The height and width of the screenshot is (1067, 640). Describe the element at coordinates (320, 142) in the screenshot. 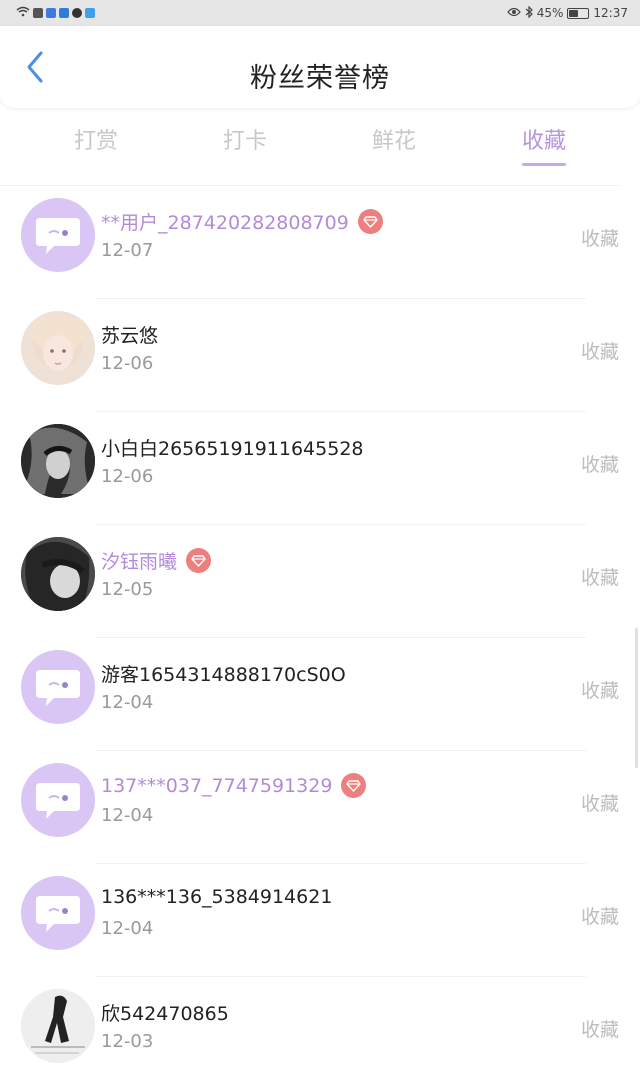

I see `tab-bar: 打赏 打卡 鲜花 收藏` at that location.